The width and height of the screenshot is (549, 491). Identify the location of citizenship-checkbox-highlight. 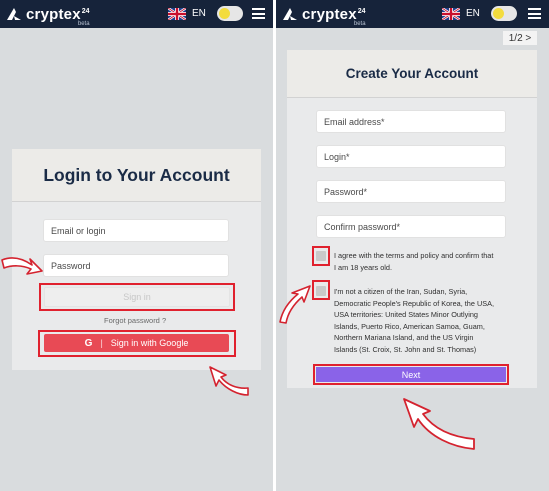
(321, 290).